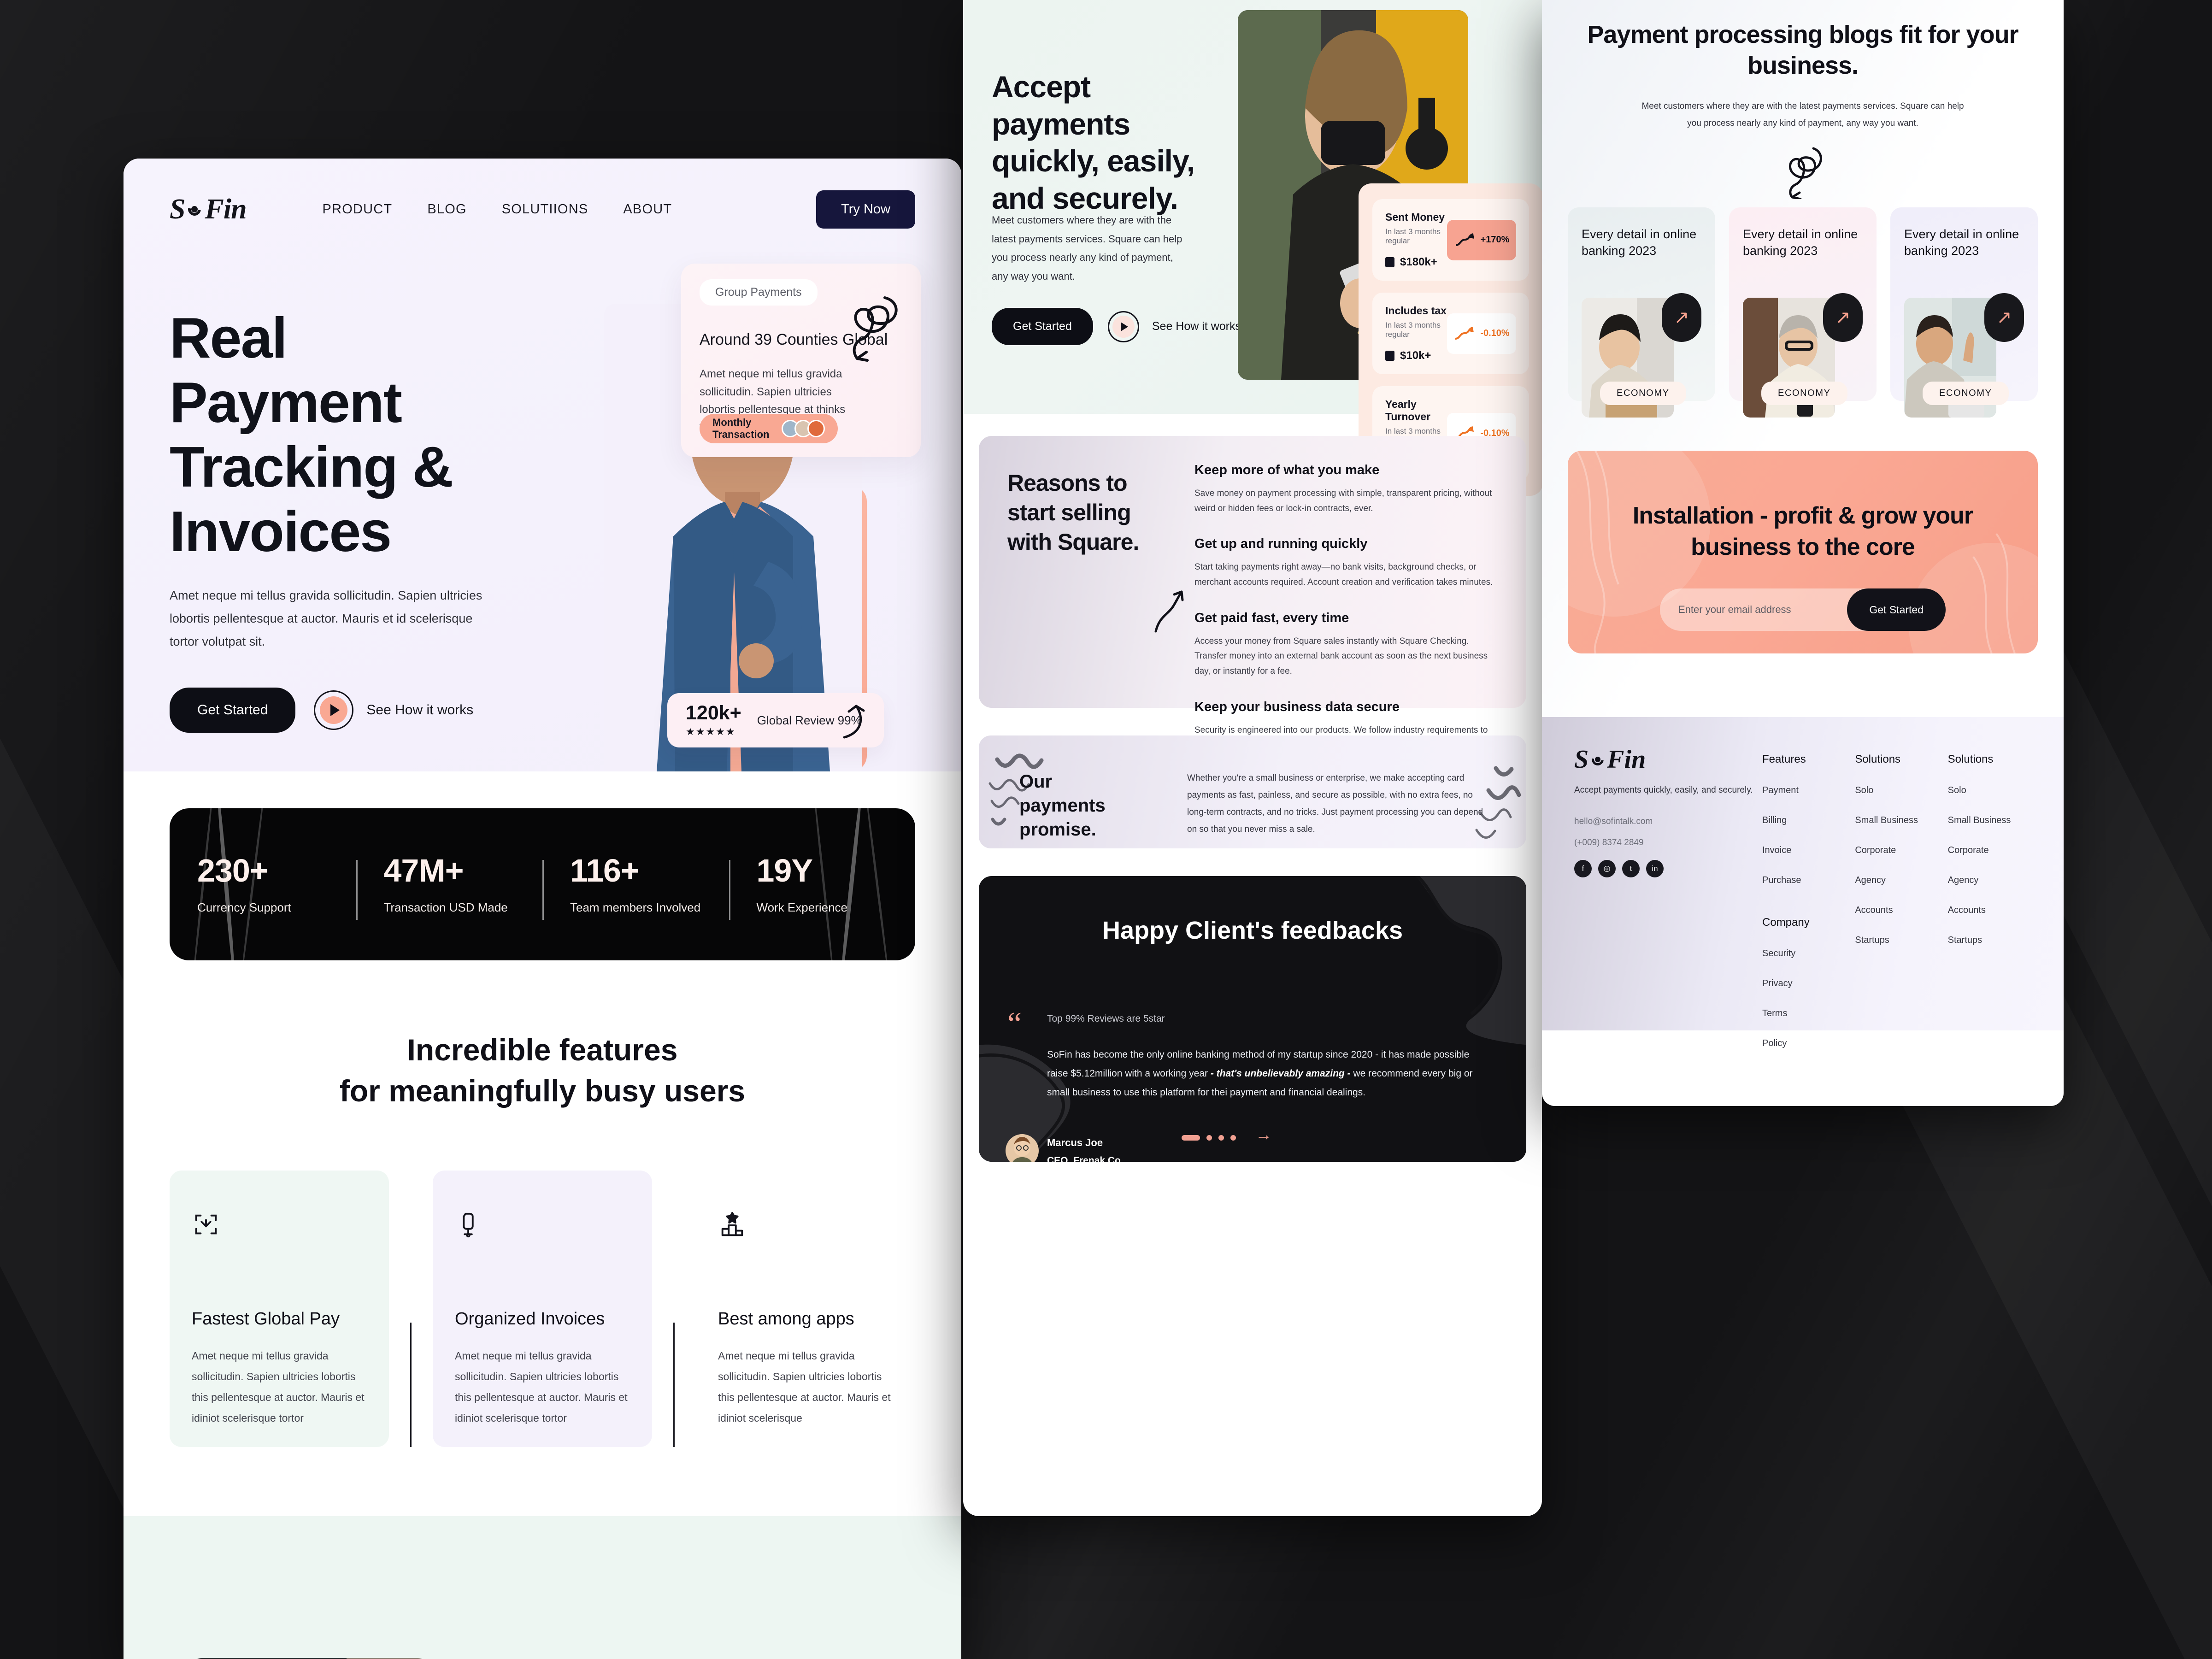 The height and width of the screenshot is (1659, 2212). Describe the element at coordinates (1655, 868) in the screenshot. I see `linkedin-icon: in` at that location.